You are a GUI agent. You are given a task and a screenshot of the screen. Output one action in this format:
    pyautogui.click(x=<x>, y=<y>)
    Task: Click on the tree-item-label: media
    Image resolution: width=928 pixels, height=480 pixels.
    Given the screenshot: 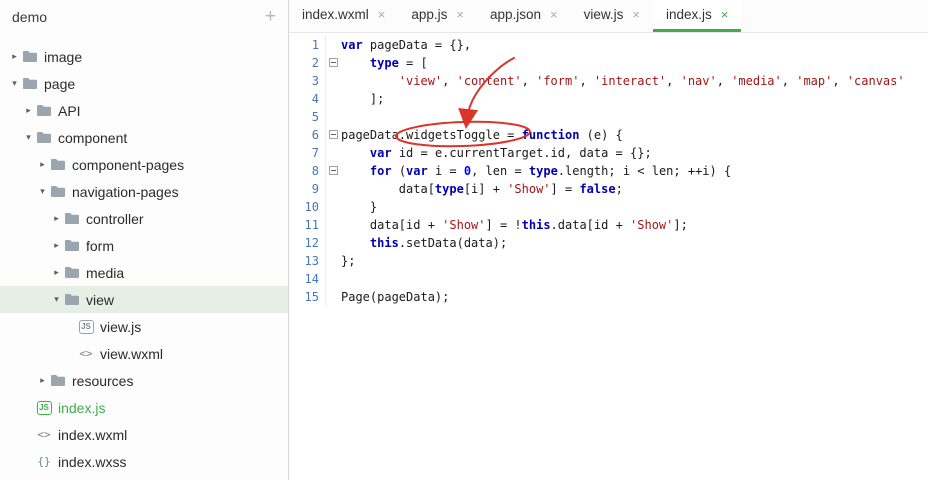 What is the action you would take?
    pyautogui.click(x=105, y=272)
    